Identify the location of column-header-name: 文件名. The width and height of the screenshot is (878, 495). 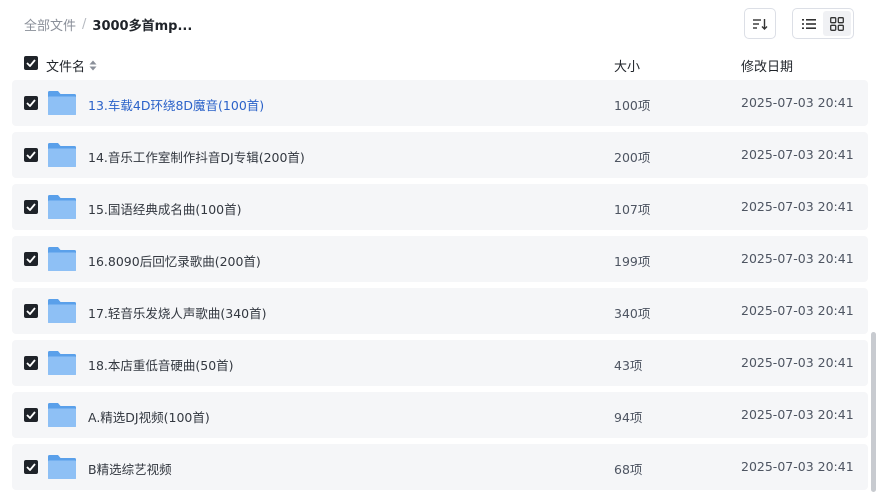
(71, 65).